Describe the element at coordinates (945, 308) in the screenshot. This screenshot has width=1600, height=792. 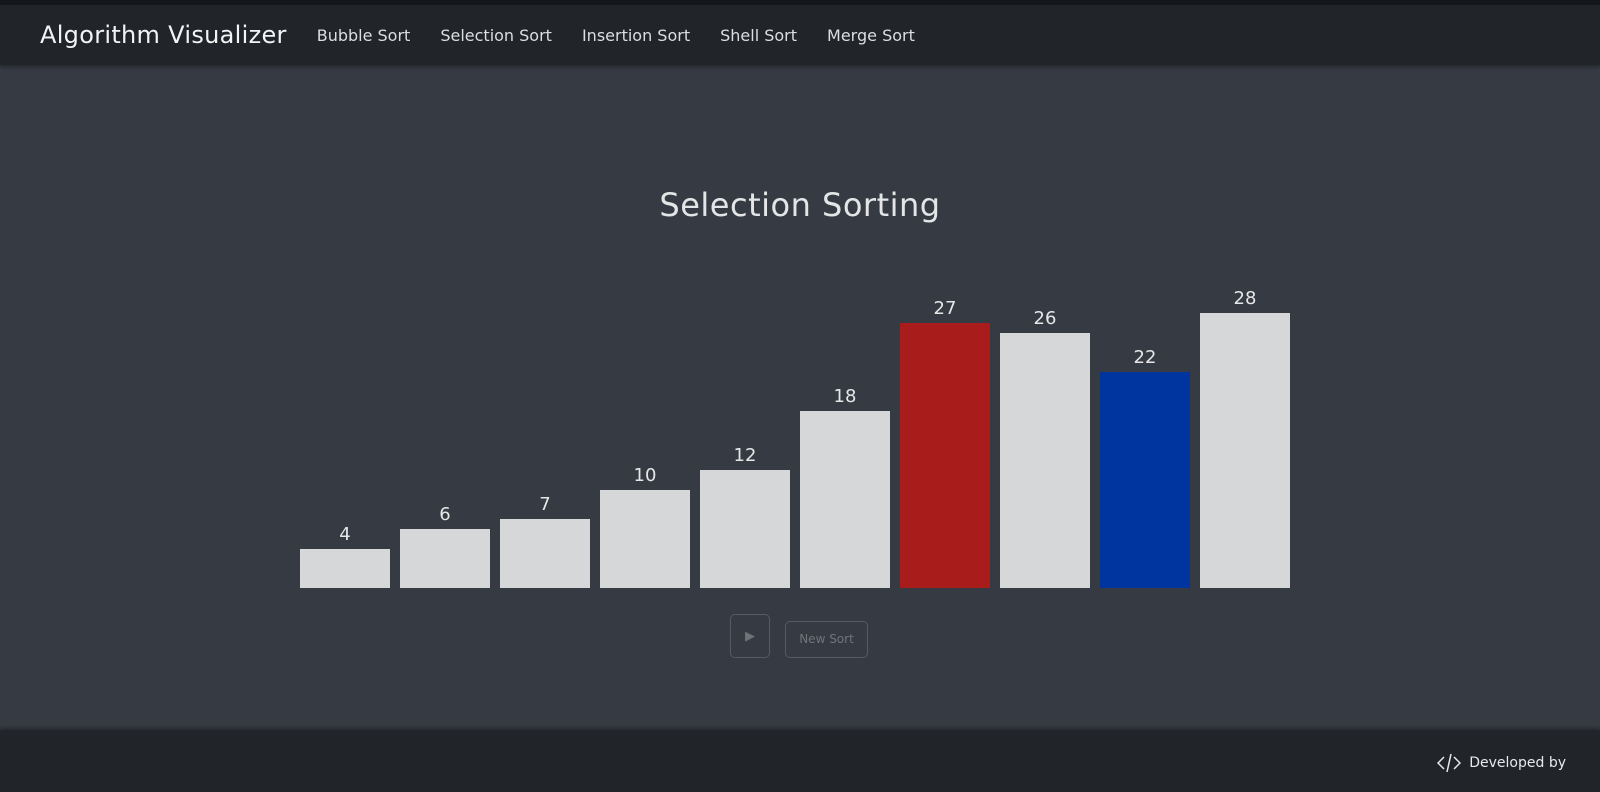
I see `bar-label-6: 27` at that location.